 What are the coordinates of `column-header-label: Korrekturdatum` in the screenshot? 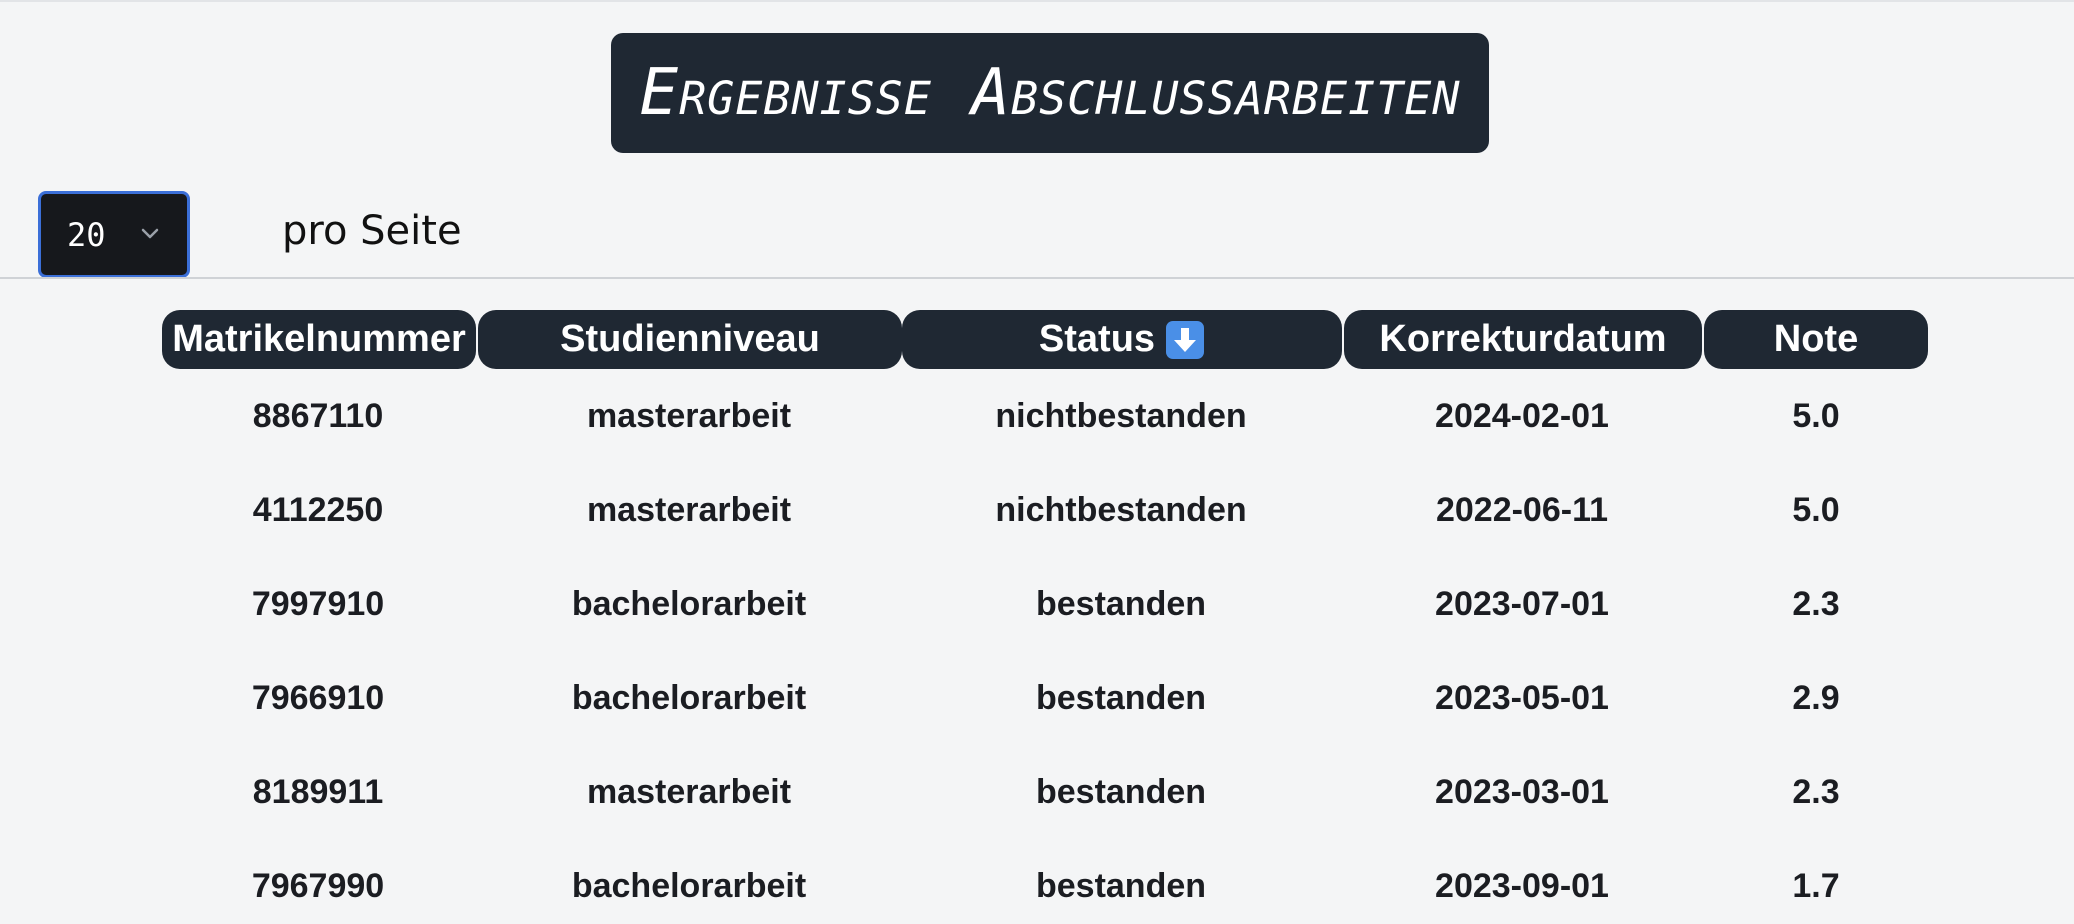 It's located at (1523, 339).